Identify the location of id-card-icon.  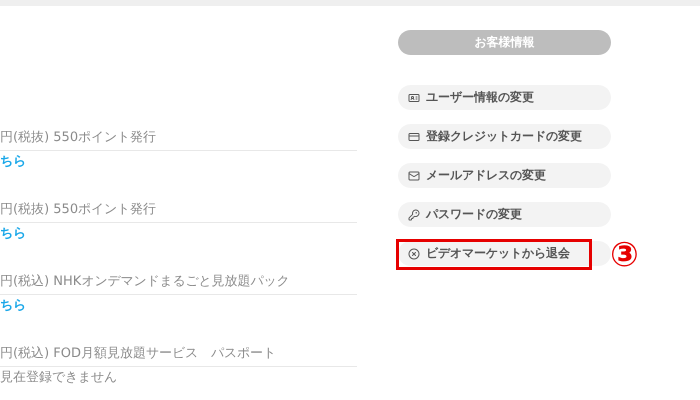
(414, 98).